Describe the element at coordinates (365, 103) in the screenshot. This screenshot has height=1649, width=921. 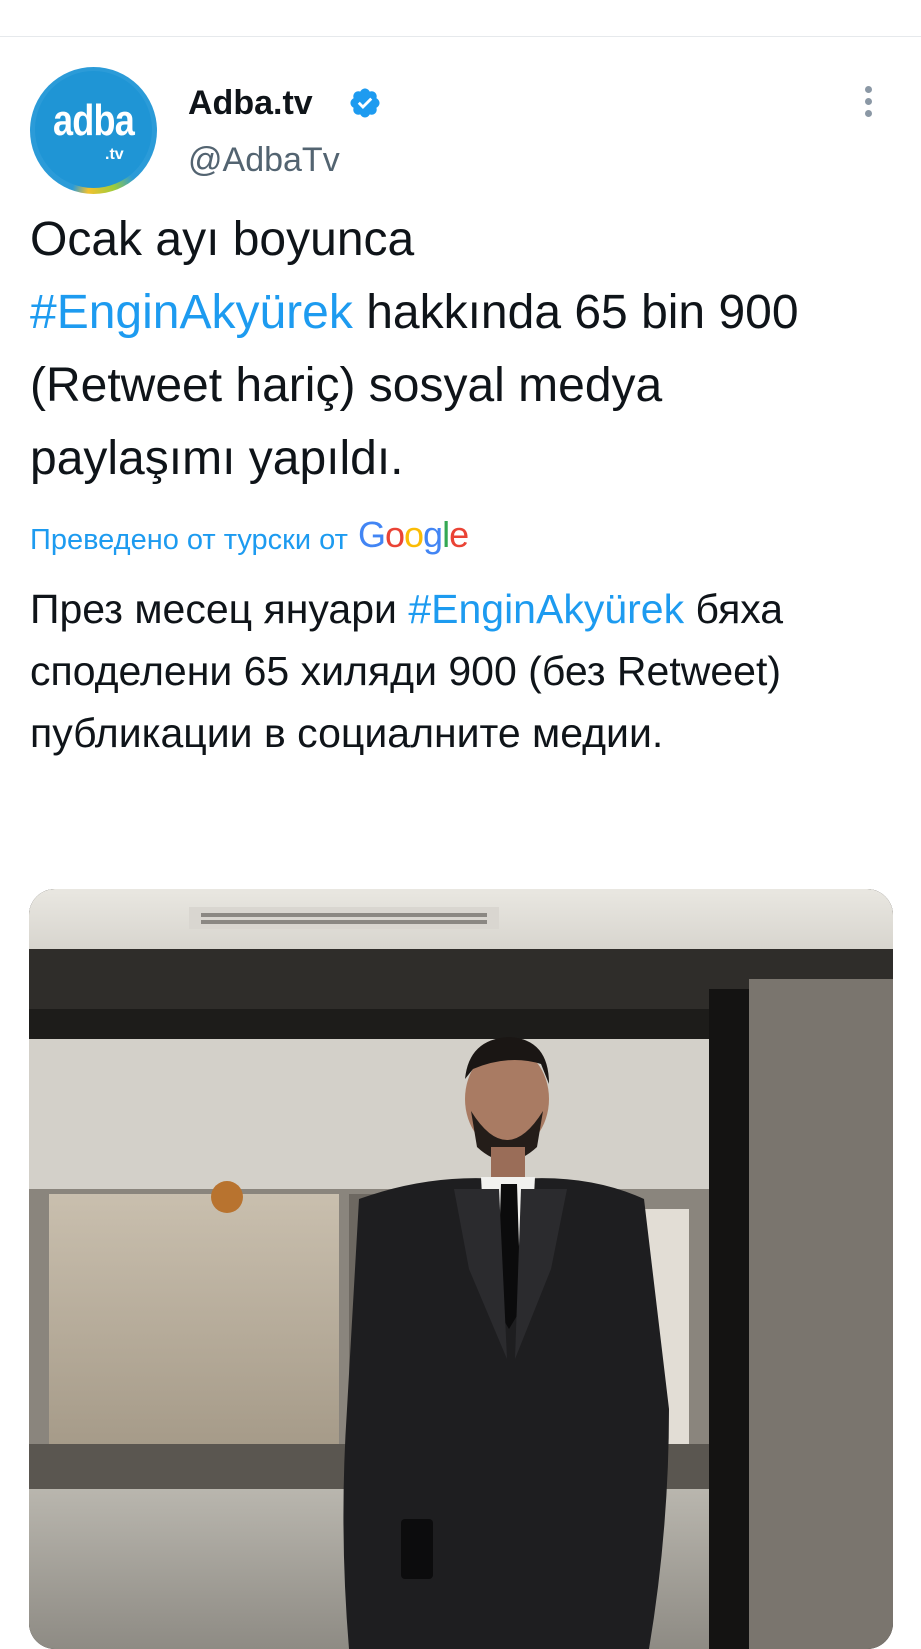
I see `verified-badge-icon` at that location.